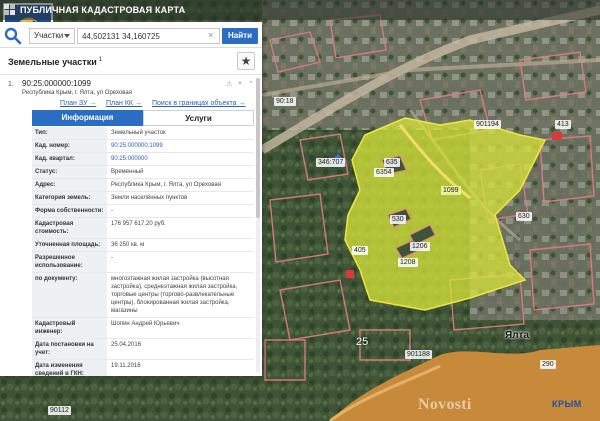 This screenshot has width=600, height=421. I want to click on property-row: Кад. квартал: 90:25:000000, so click(143, 159).